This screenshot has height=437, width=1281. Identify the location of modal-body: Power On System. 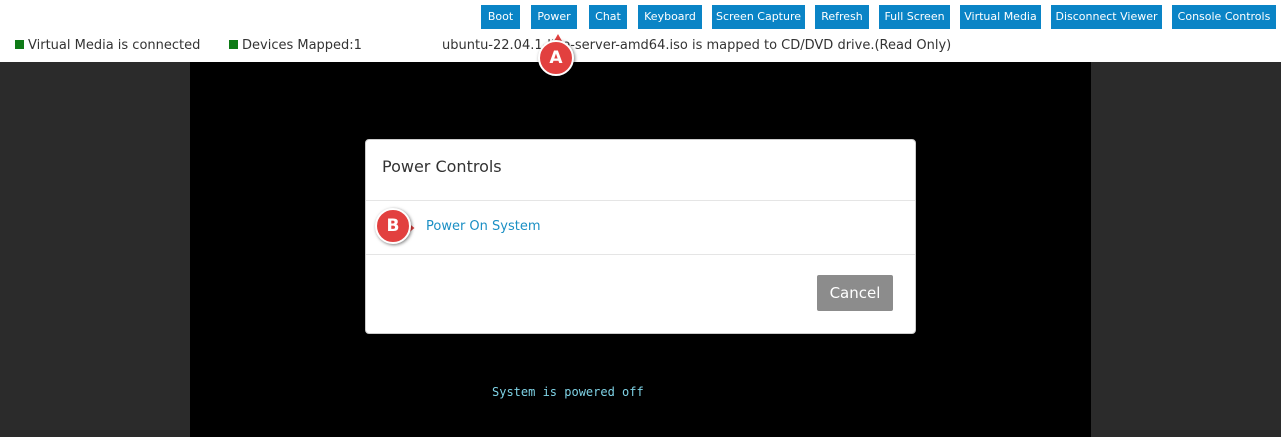
(640, 228).